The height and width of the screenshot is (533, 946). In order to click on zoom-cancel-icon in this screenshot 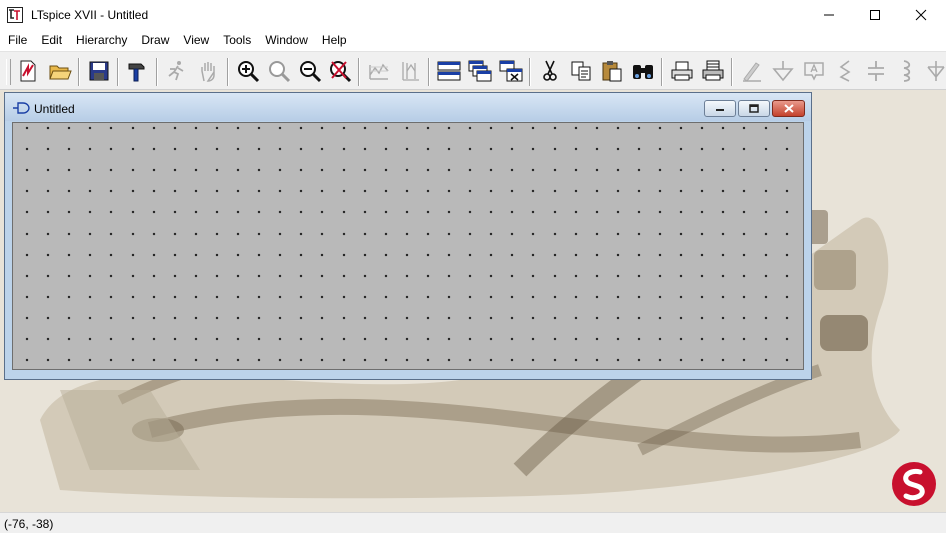, I will do `click(341, 72)`.